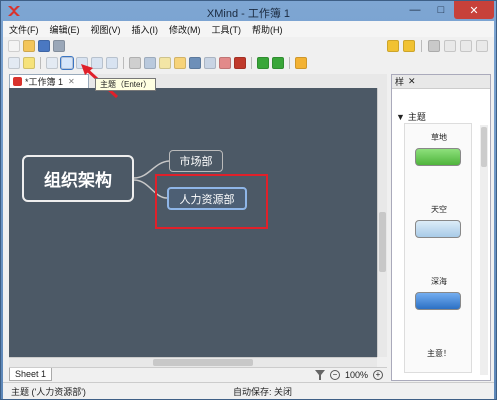 The image size is (497, 400). Describe the element at coordinates (78, 178) in the screenshot. I see `central-topic: 组织架构` at that location.